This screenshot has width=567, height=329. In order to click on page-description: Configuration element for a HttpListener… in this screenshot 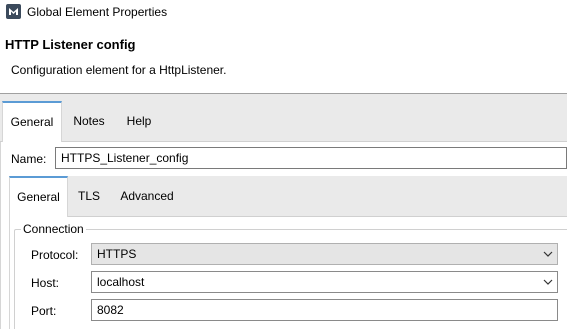, I will do `click(119, 70)`.